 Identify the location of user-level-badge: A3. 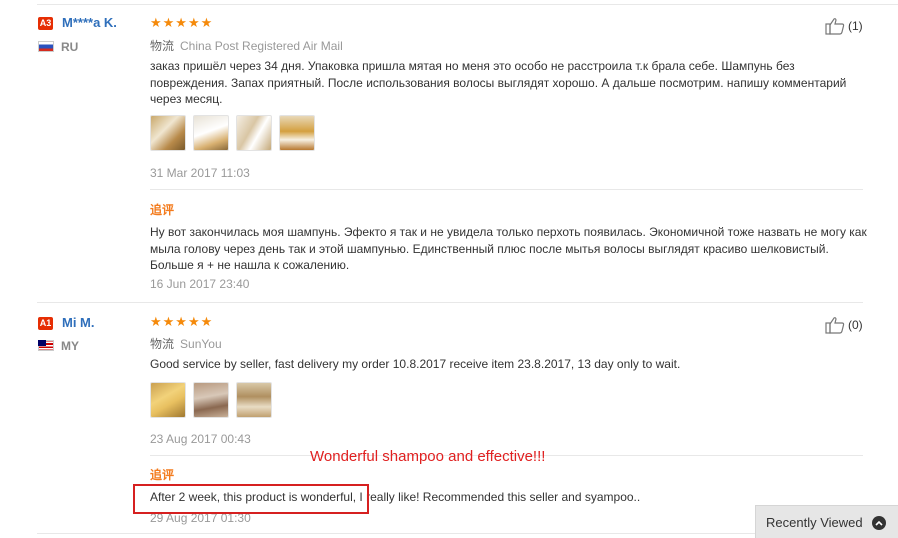
(45, 23).